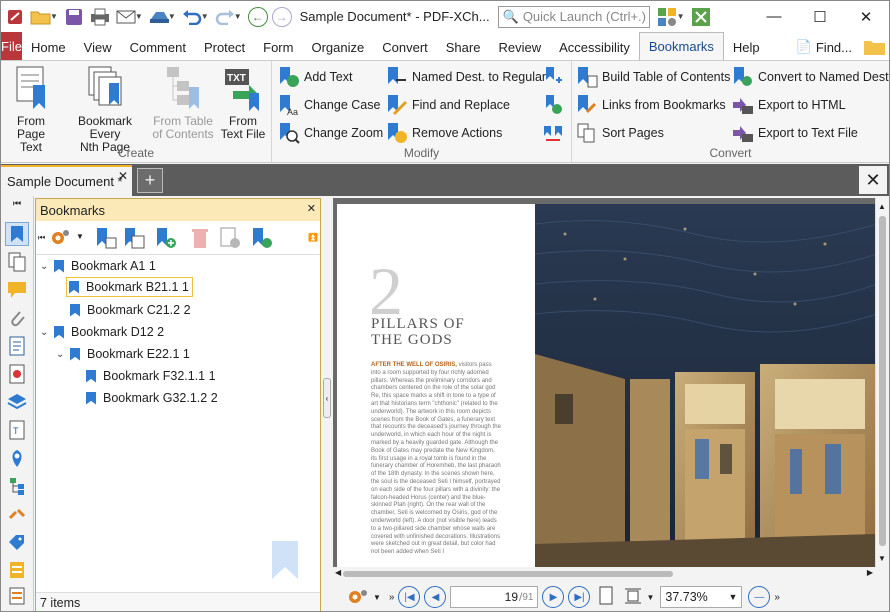 This screenshot has width=890, height=612. What do you see at coordinates (330, 133) in the screenshot?
I see `change-zoom-button: Change Zoom` at bounding box center [330, 133].